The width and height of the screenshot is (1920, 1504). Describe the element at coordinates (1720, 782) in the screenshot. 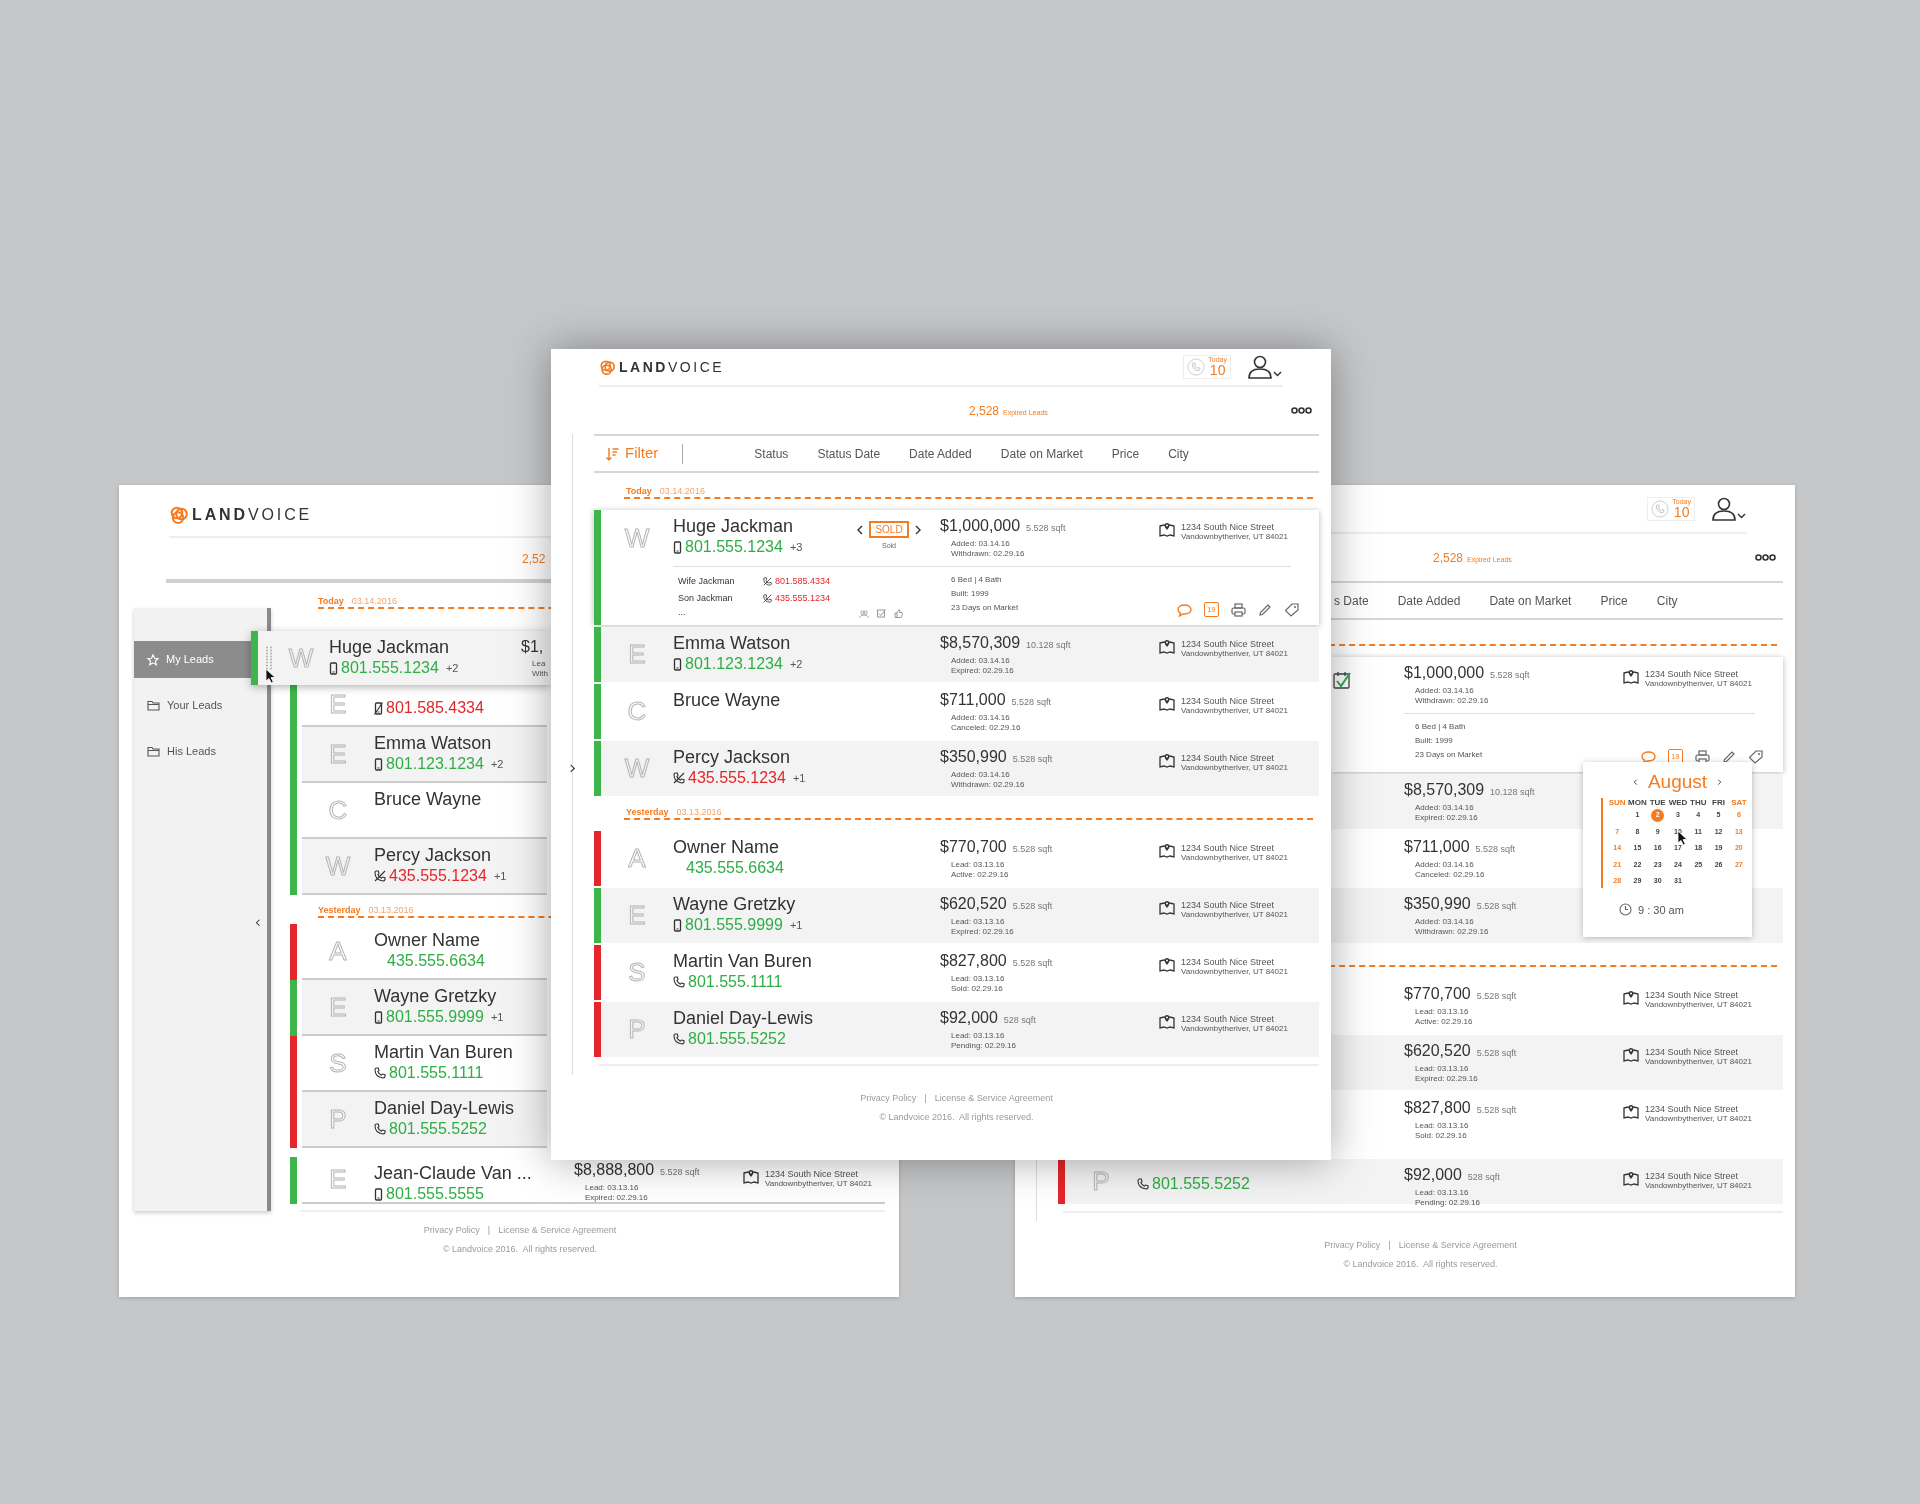

I see `next-month-icon` at that location.